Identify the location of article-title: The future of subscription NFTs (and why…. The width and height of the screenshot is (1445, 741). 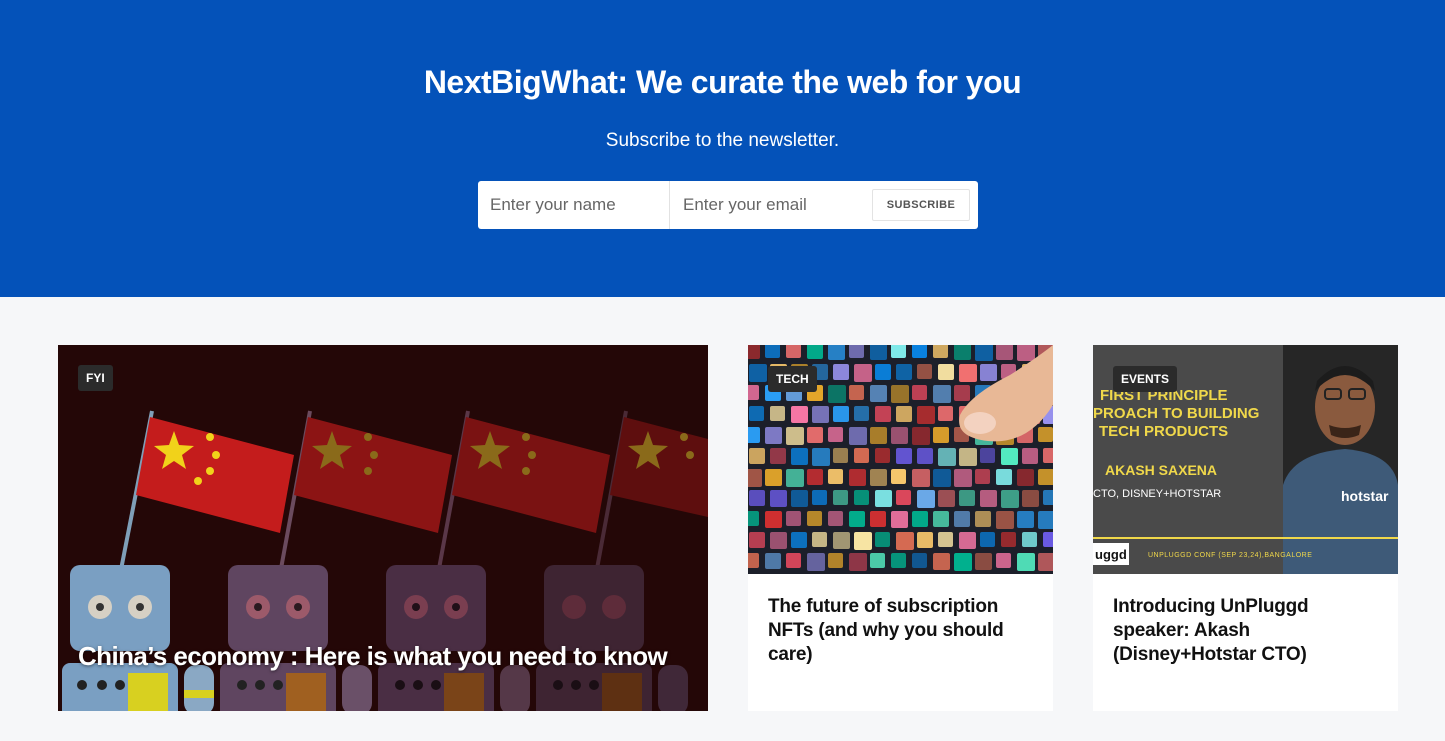
(902, 631).